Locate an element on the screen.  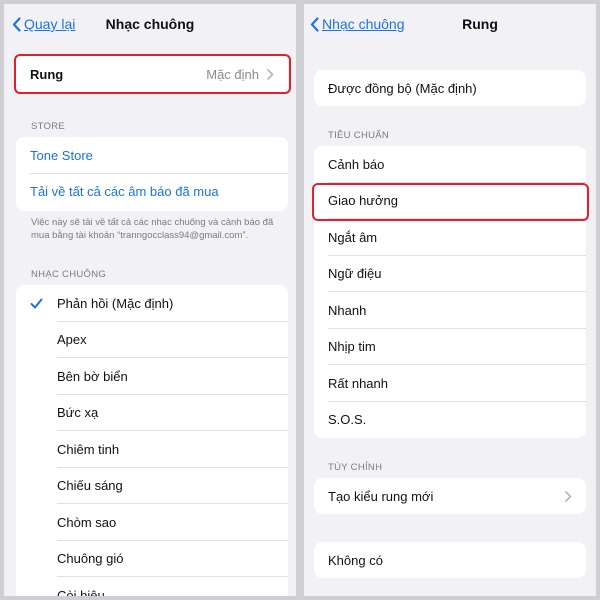
ringtone-item-apex: Apex is located at coordinates (152, 340).